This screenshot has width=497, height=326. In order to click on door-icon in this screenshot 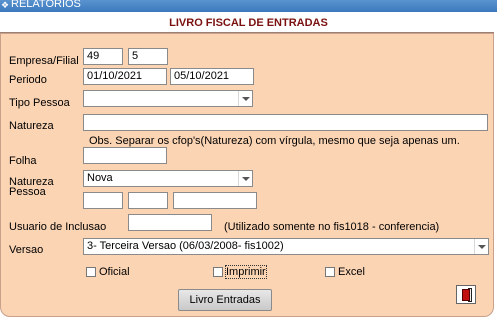, I will do `click(466, 295)`.